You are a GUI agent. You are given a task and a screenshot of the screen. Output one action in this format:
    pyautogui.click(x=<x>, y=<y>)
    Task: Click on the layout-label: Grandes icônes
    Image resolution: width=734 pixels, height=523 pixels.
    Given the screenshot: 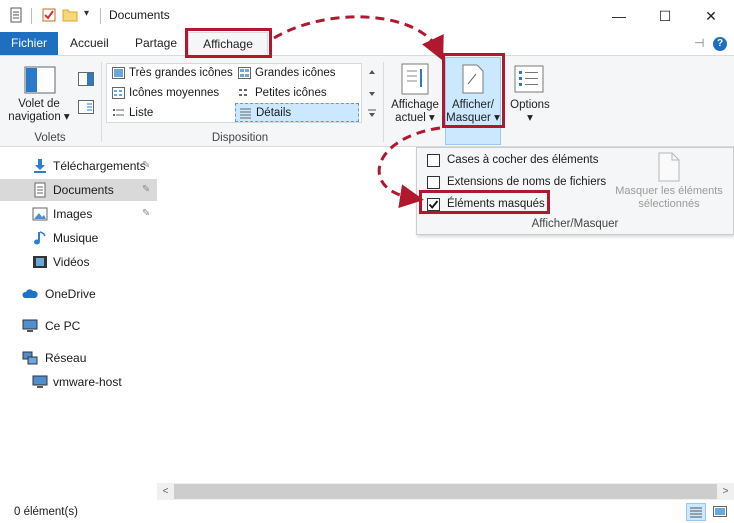 What is the action you would take?
    pyautogui.click(x=295, y=73)
    